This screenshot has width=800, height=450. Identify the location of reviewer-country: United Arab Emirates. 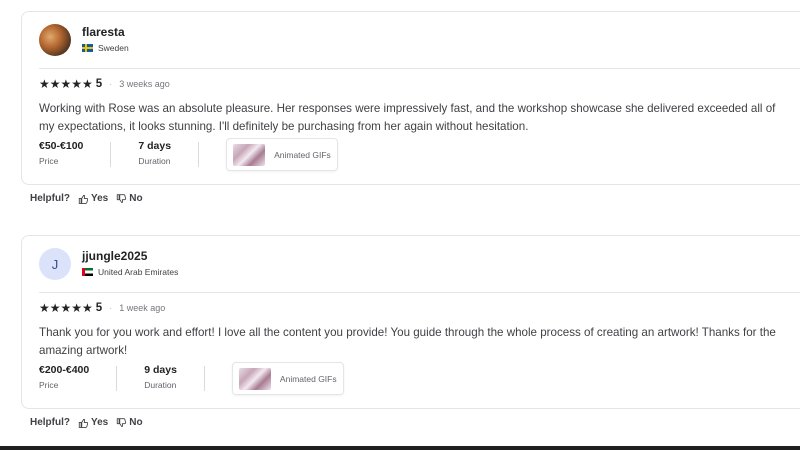
(130, 272).